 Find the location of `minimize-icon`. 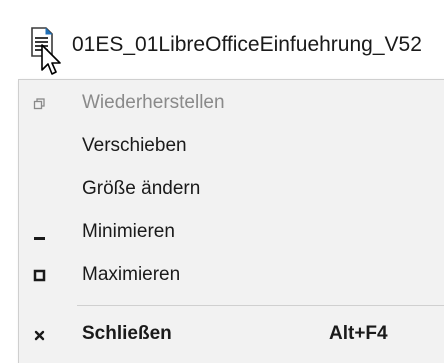

minimize-icon is located at coordinates (39, 238).